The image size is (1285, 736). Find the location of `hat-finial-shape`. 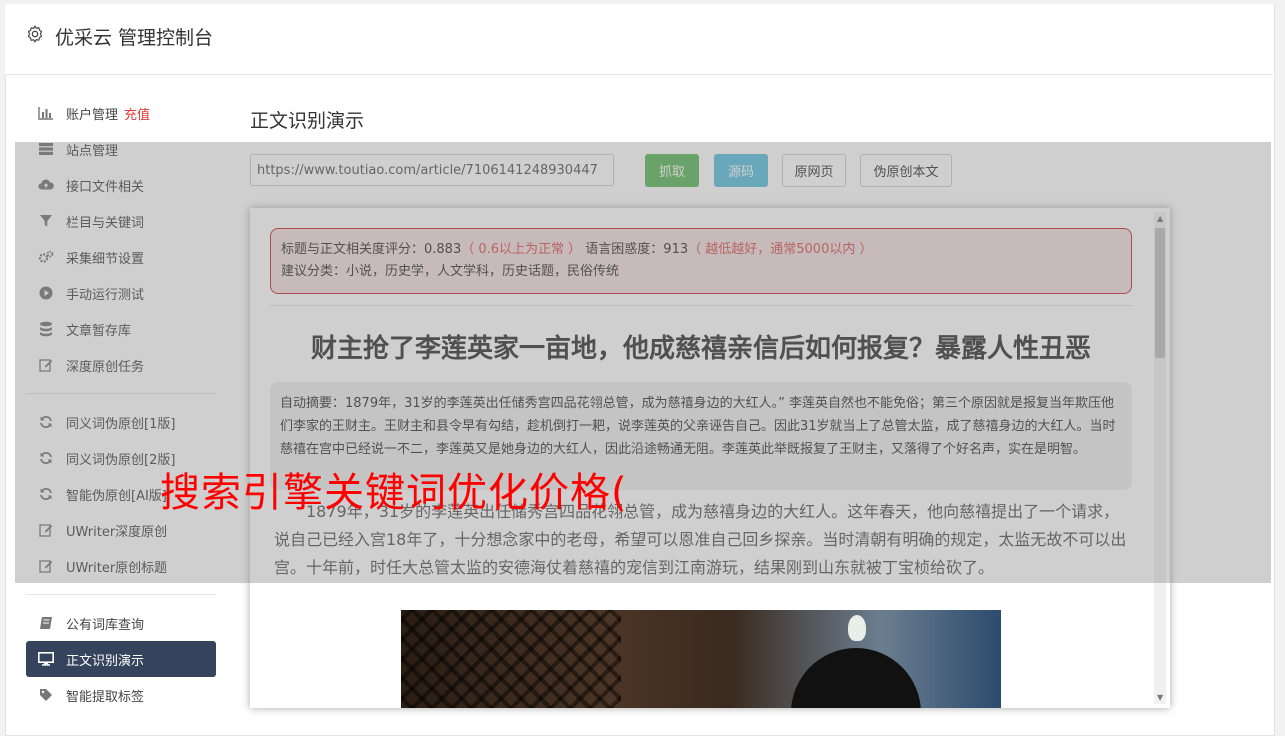

hat-finial-shape is located at coordinates (857, 628).